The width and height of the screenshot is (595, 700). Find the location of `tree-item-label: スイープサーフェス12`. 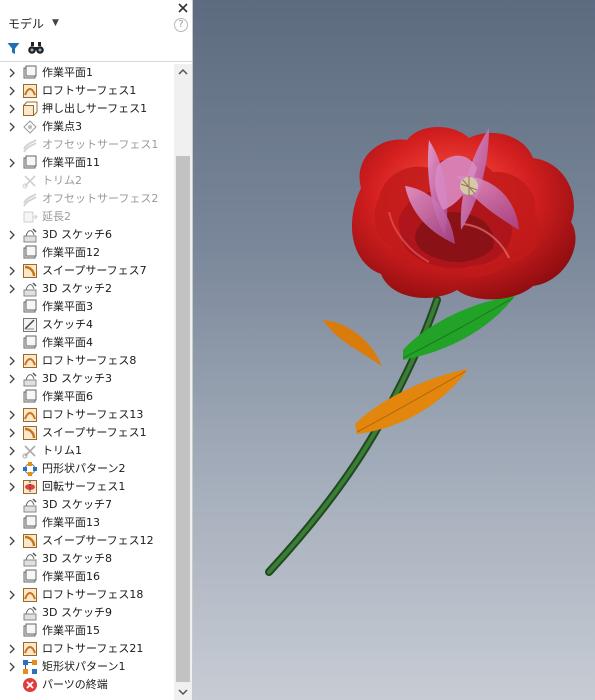

tree-item-label: スイープサーフェス12 is located at coordinates (98, 540).